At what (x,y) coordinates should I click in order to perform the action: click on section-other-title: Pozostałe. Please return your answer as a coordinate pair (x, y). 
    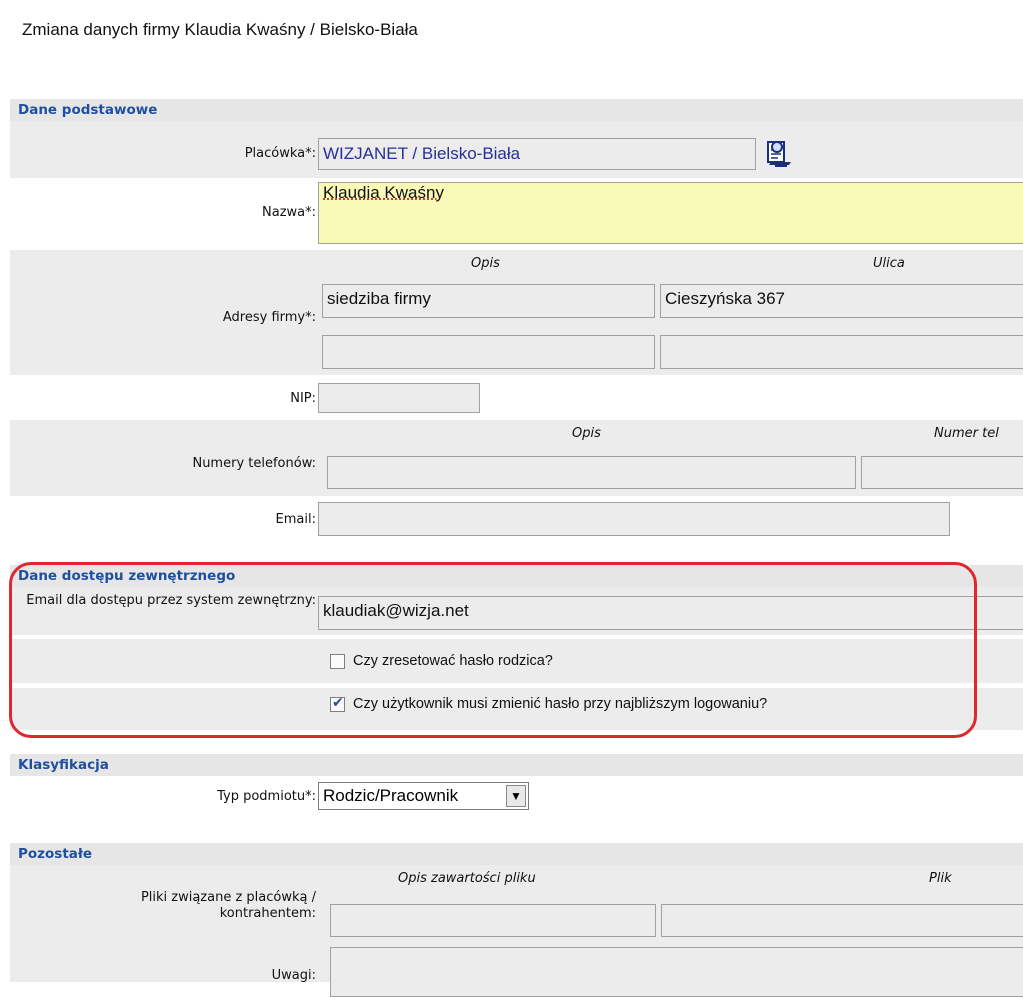
    Looking at the image, I should click on (55, 854).